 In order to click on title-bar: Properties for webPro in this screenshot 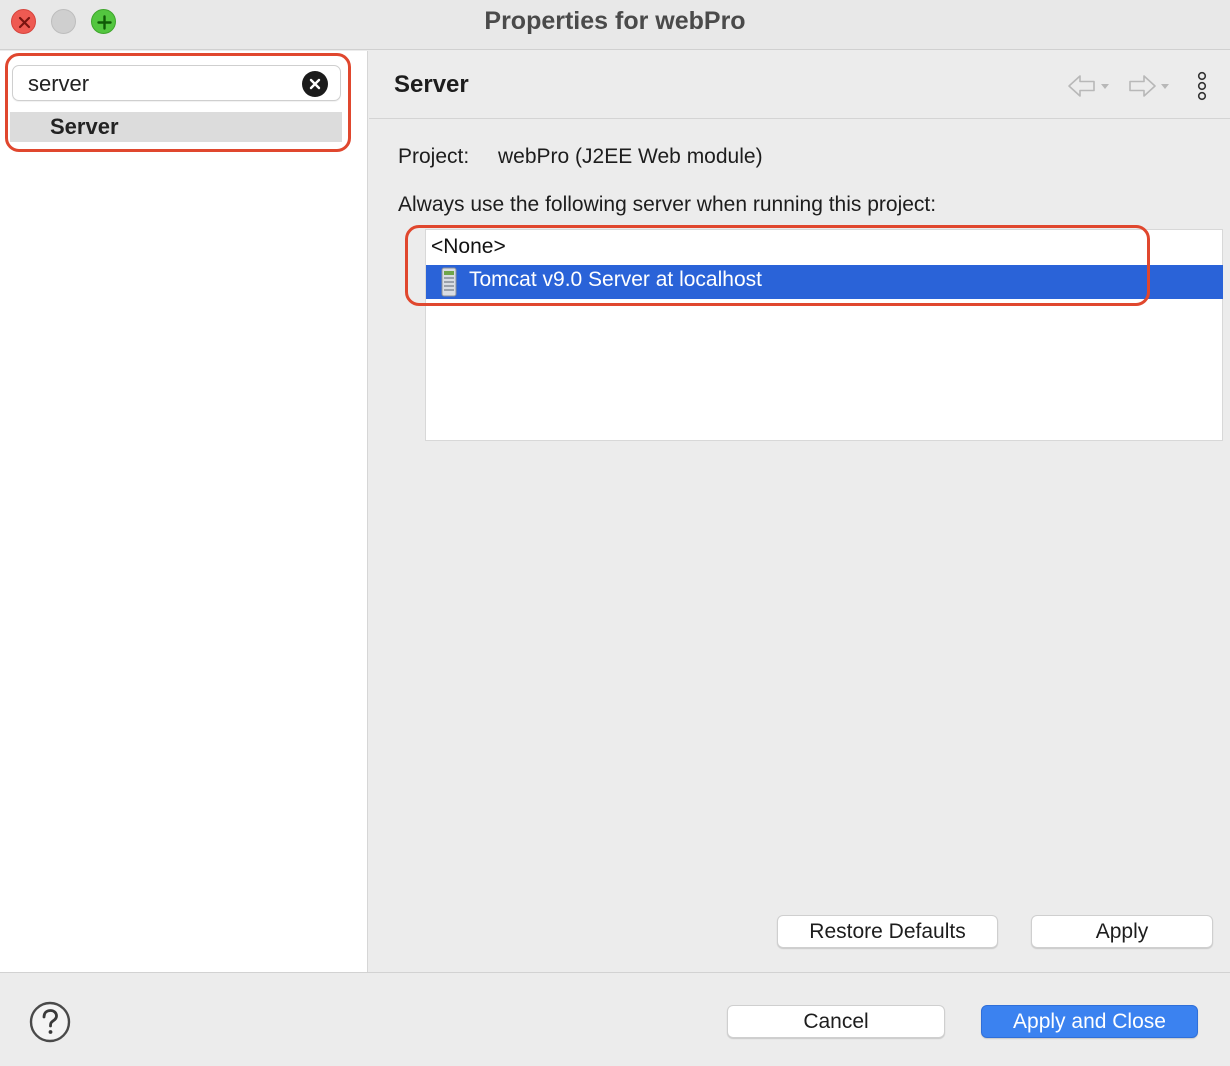, I will do `click(615, 25)`.